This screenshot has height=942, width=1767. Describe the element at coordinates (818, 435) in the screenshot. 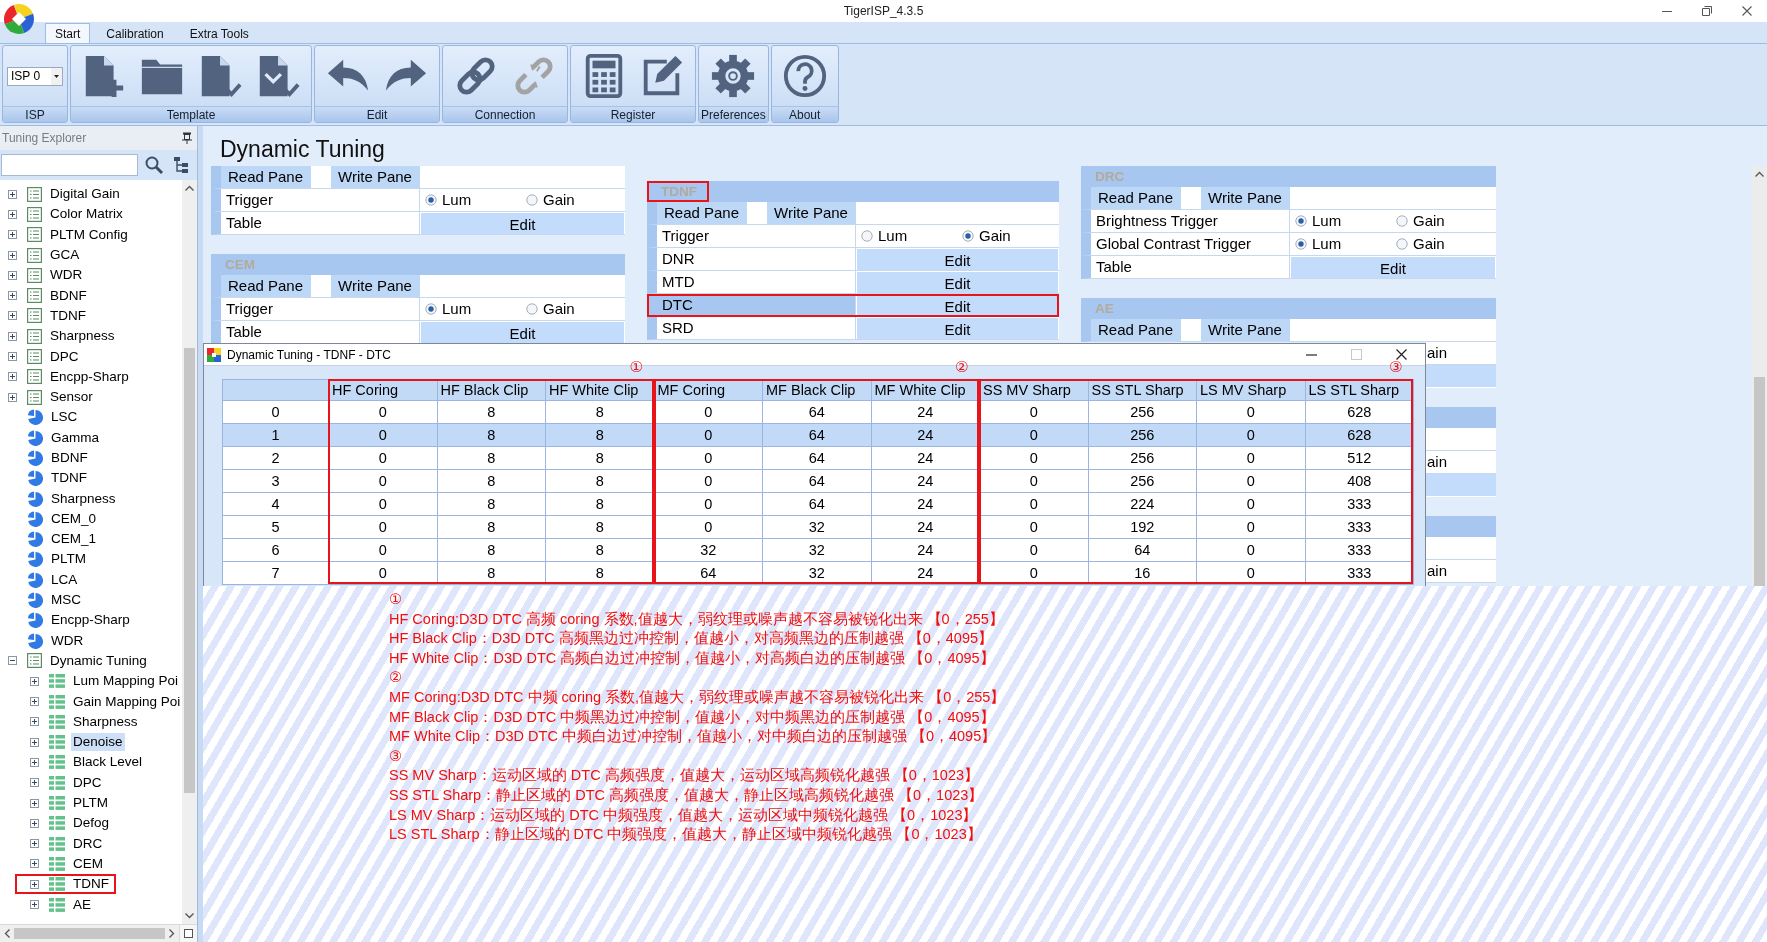

I see `table-row: 1 0 8 8 0 64 24 0 256 0 628` at that location.